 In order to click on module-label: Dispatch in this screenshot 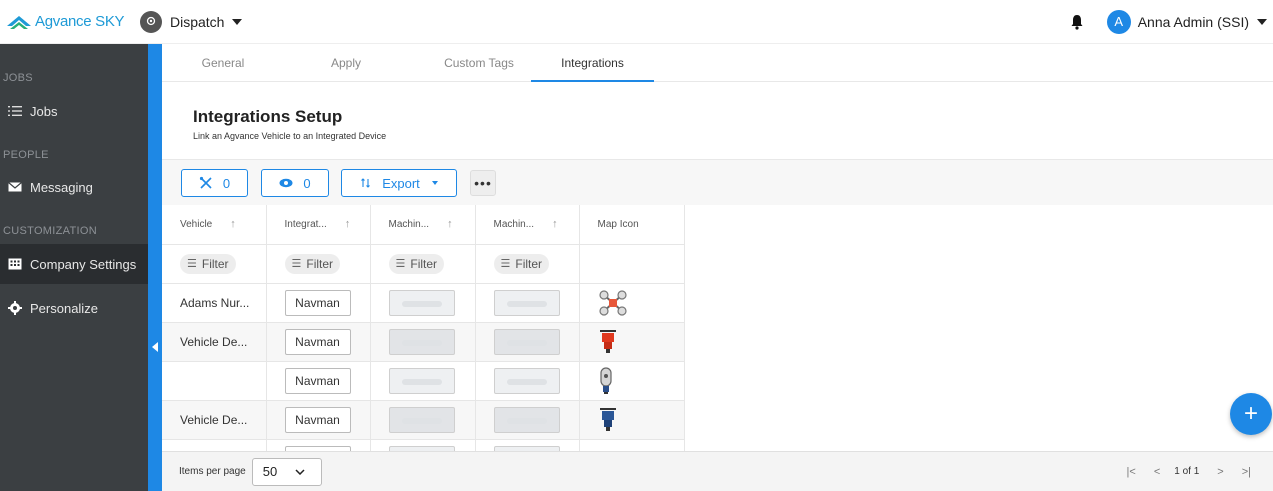, I will do `click(197, 21)`.